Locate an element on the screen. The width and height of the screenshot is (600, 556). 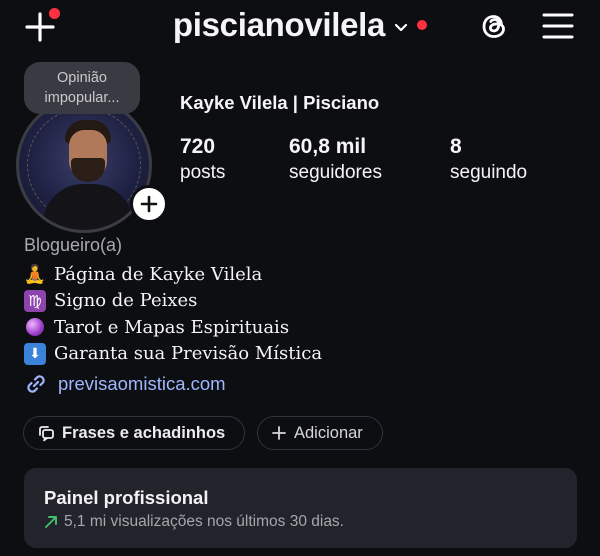
speech-bubbles-icon is located at coordinates (46, 434).